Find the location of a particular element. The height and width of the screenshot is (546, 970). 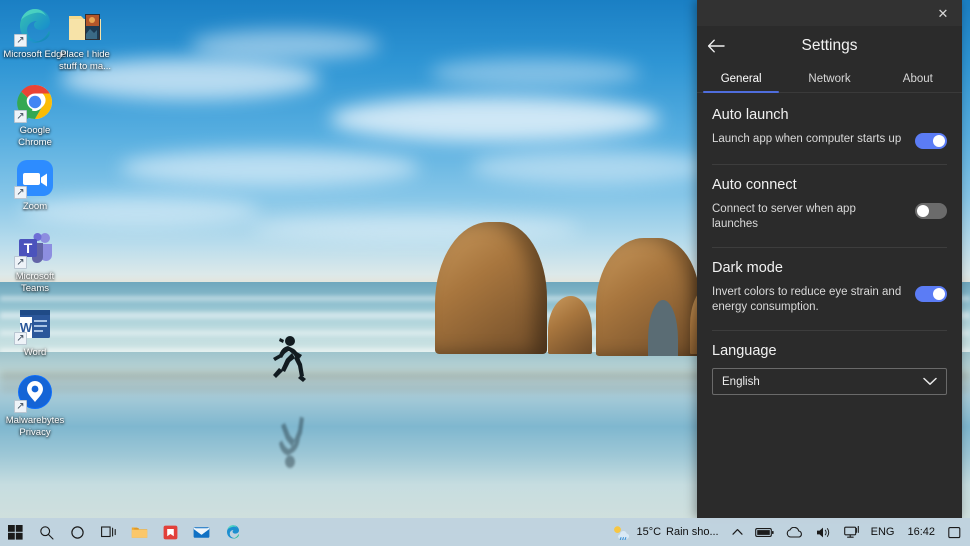

page-title: Settings is located at coordinates (829, 45).